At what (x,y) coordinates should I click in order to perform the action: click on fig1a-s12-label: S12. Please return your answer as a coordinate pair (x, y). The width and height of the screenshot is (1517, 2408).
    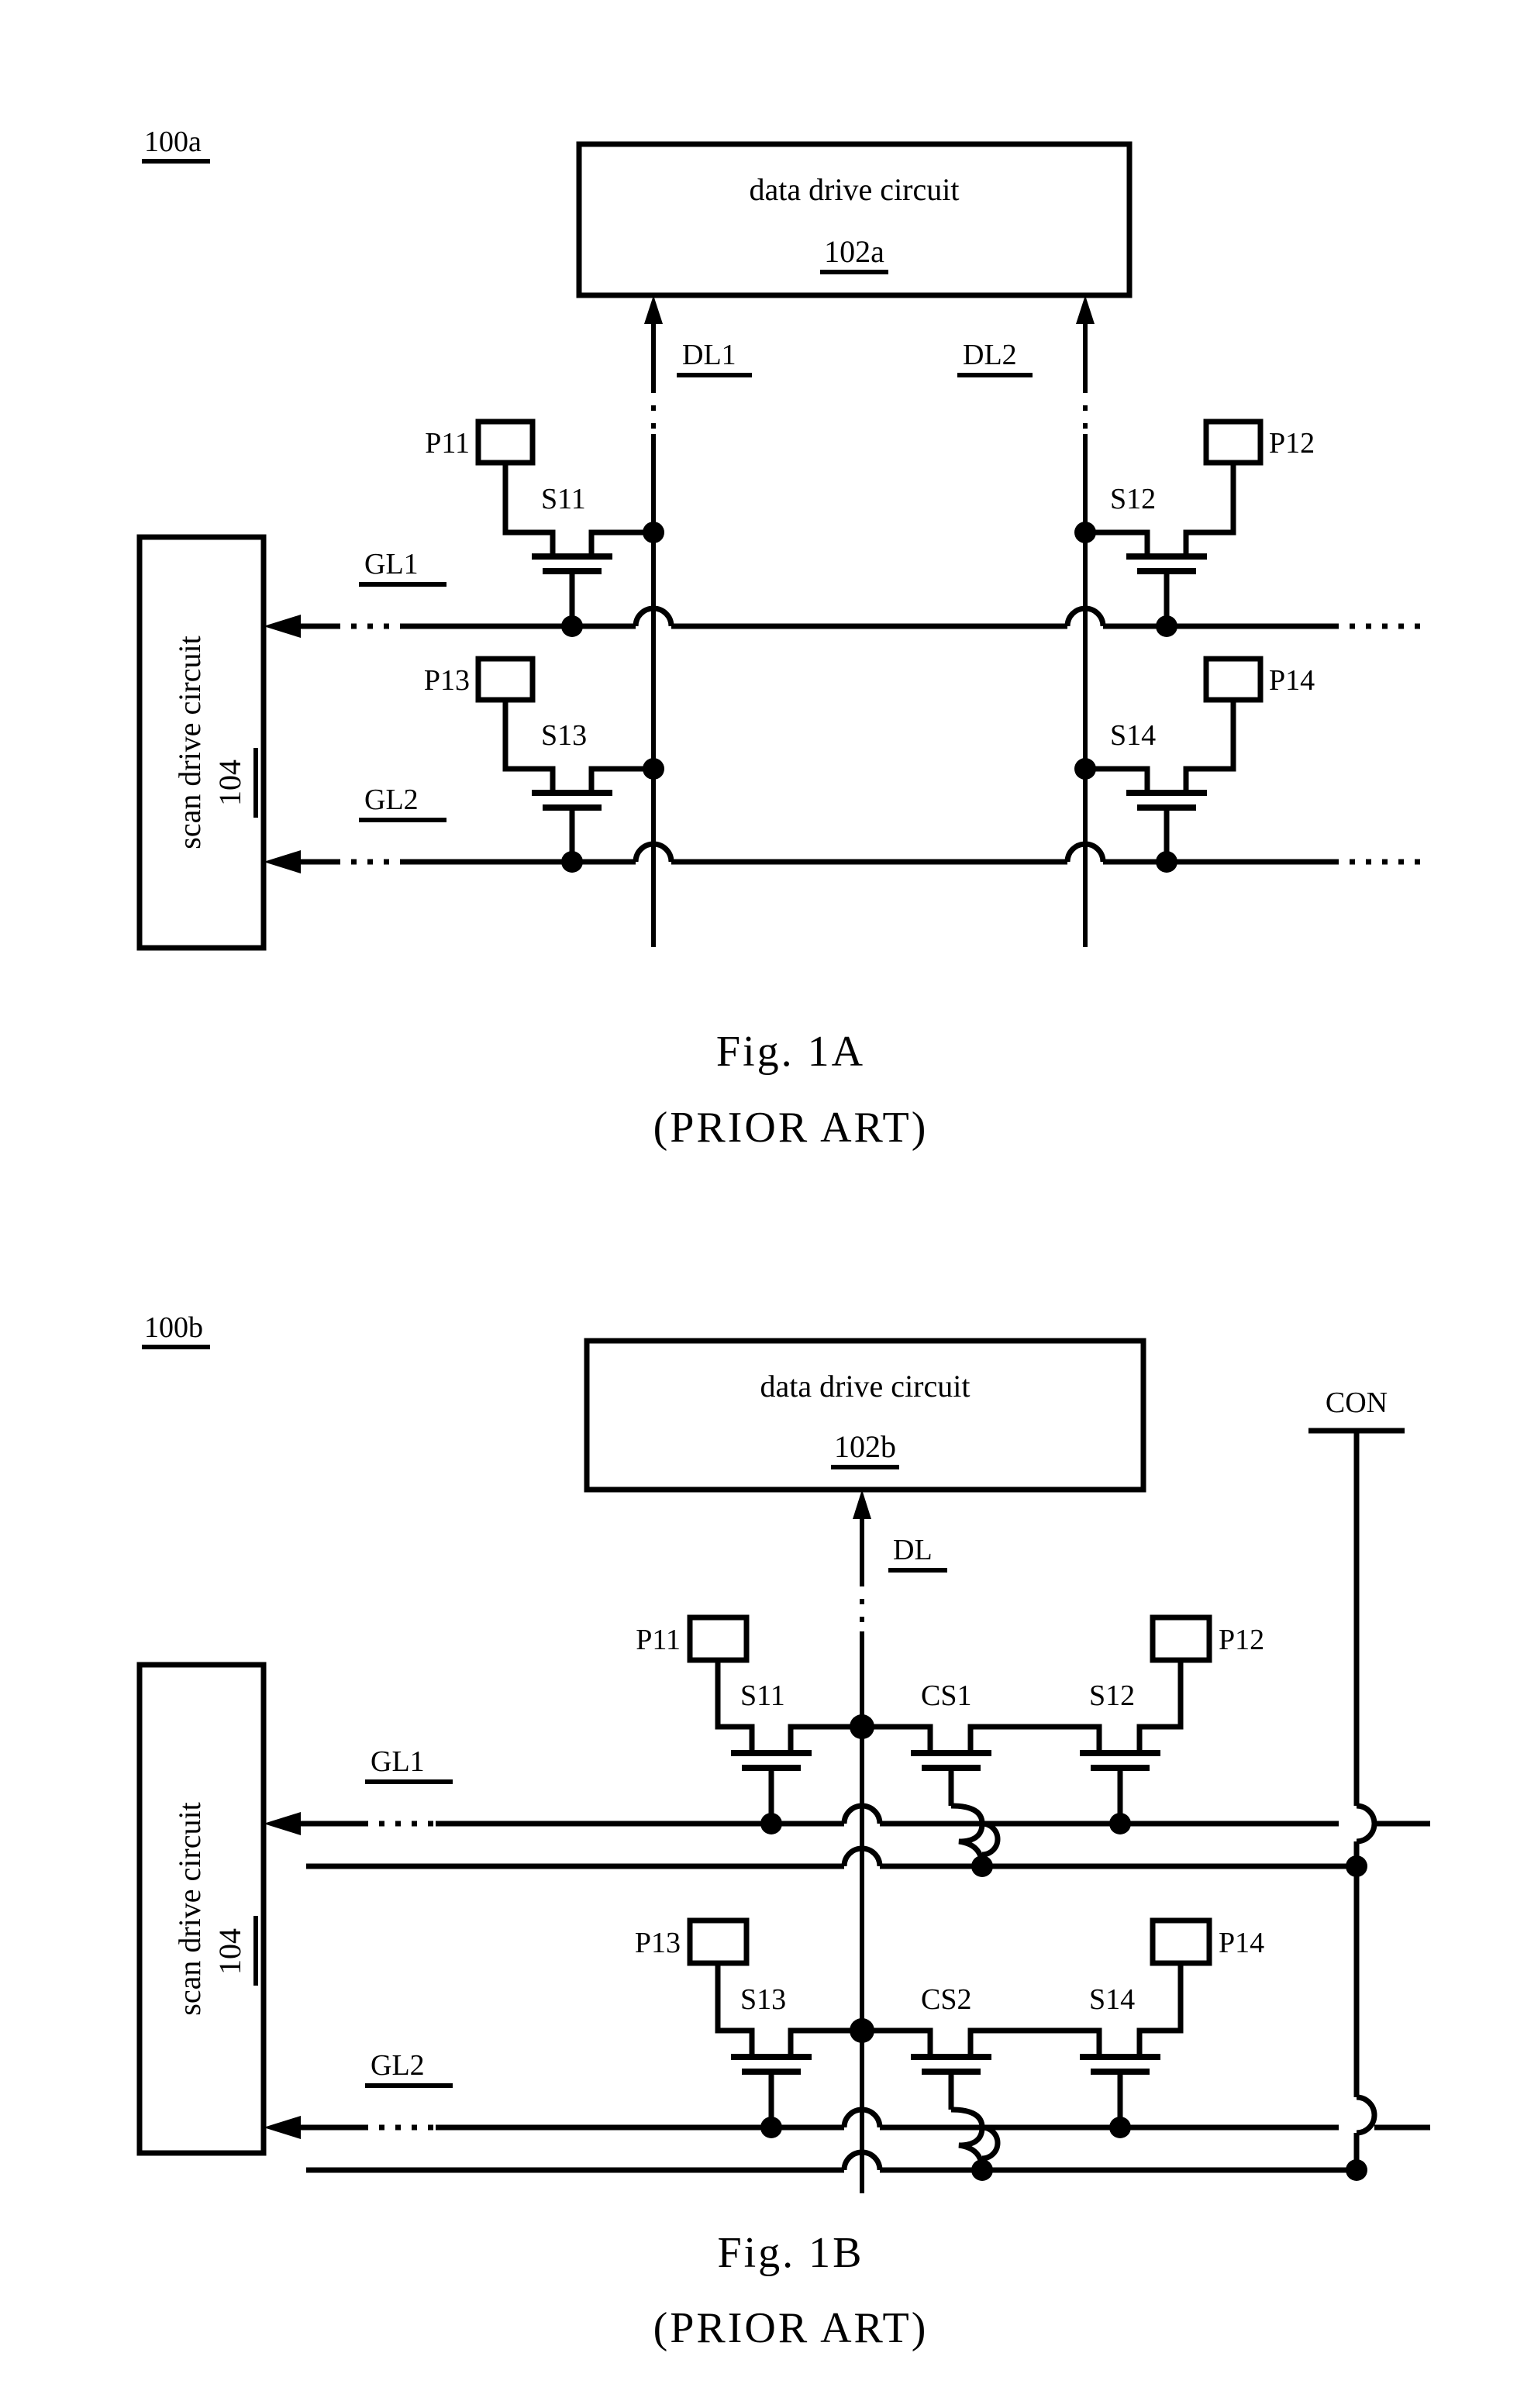
    Looking at the image, I should click on (1133, 499).